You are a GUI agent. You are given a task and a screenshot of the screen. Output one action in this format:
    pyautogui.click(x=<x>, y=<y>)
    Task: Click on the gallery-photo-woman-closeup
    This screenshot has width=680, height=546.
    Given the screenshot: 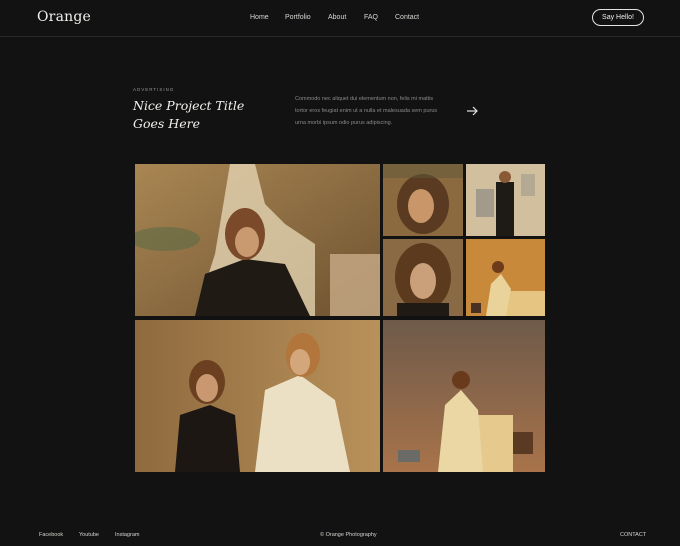 What is the action you would take?
    pyautogui.click(x=423, y=200)
    